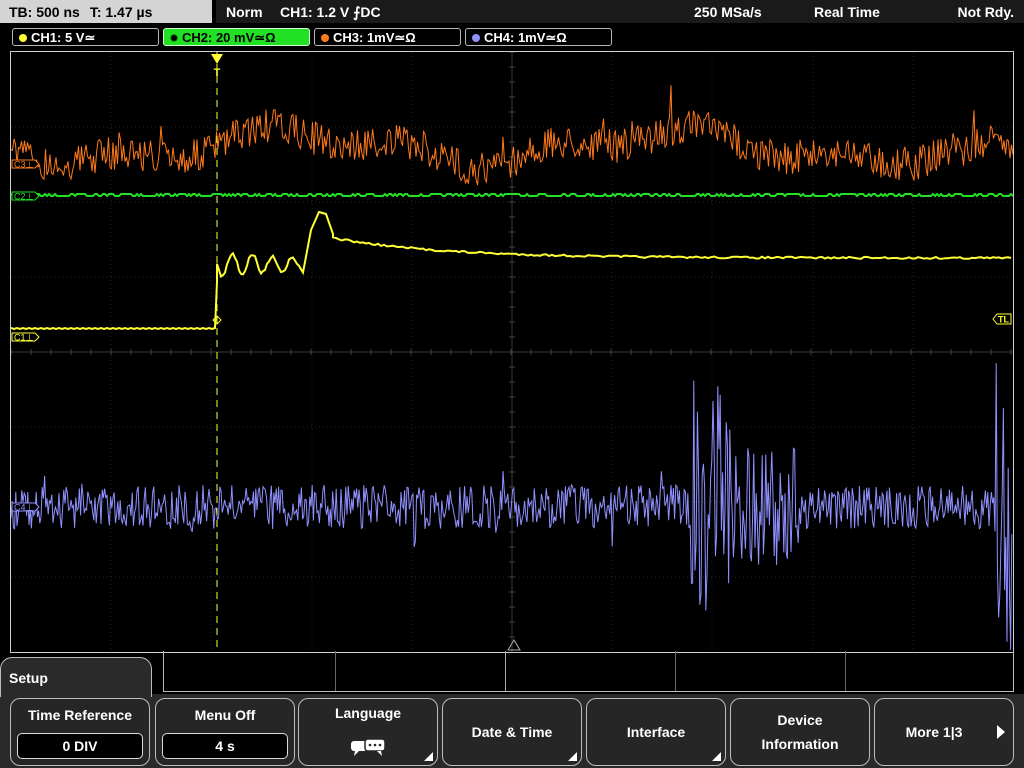  I want to click on trigger-level-label: TL, so click(1003, 320).